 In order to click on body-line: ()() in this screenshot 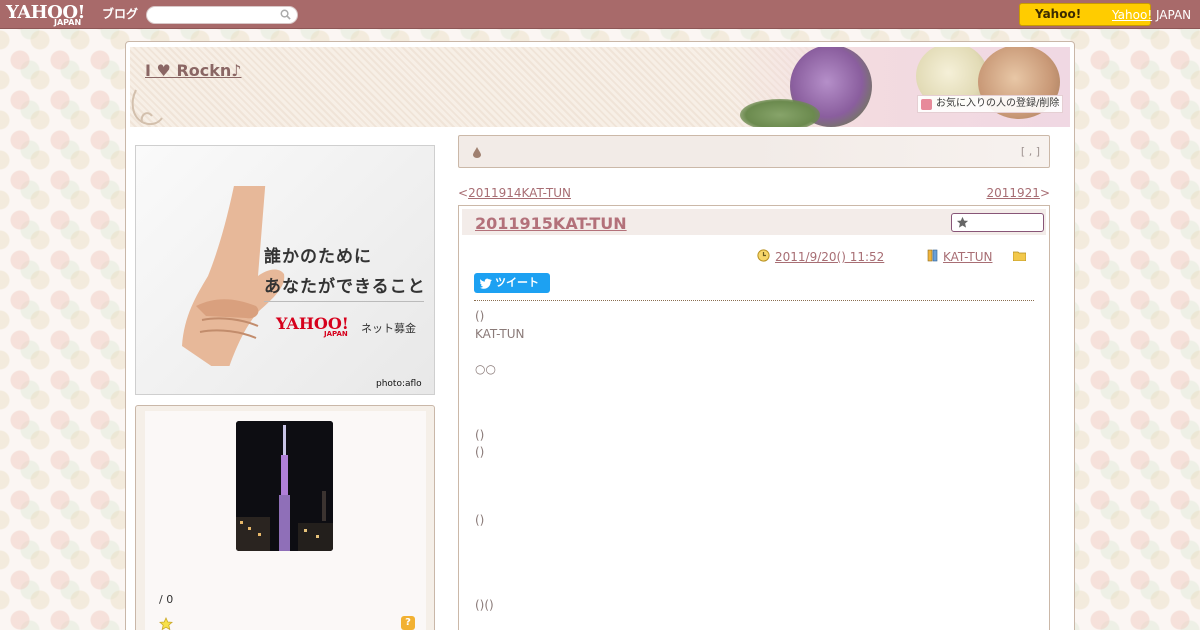, I will do `click(484, 605)`.